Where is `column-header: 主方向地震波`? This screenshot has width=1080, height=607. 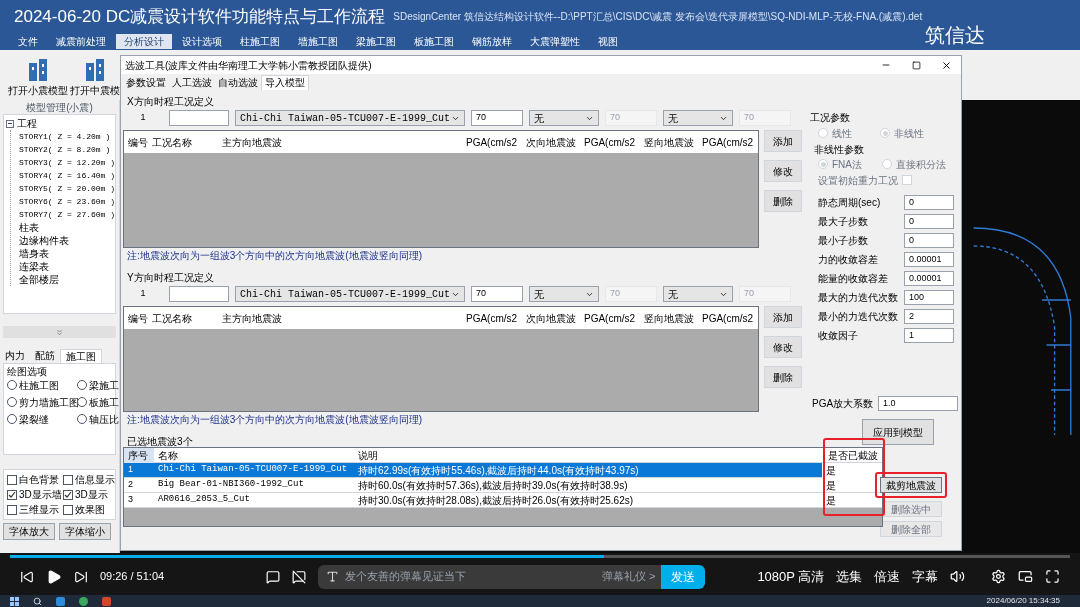 column-header: 主方向地震波 is located at coordinates (252, 318).